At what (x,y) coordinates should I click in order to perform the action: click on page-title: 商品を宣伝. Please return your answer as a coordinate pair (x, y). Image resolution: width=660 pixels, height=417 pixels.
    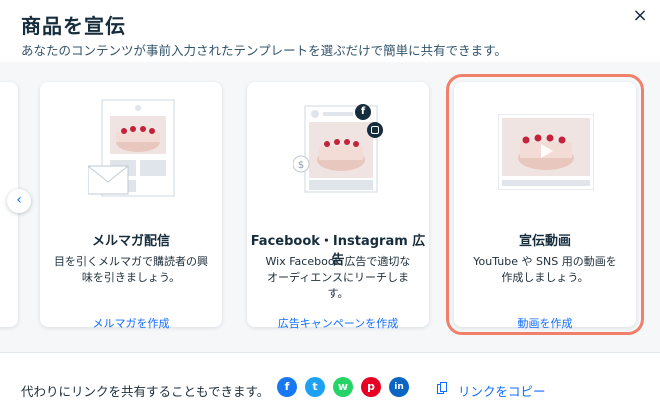
    Looking at the image, I should click on (73, 26).